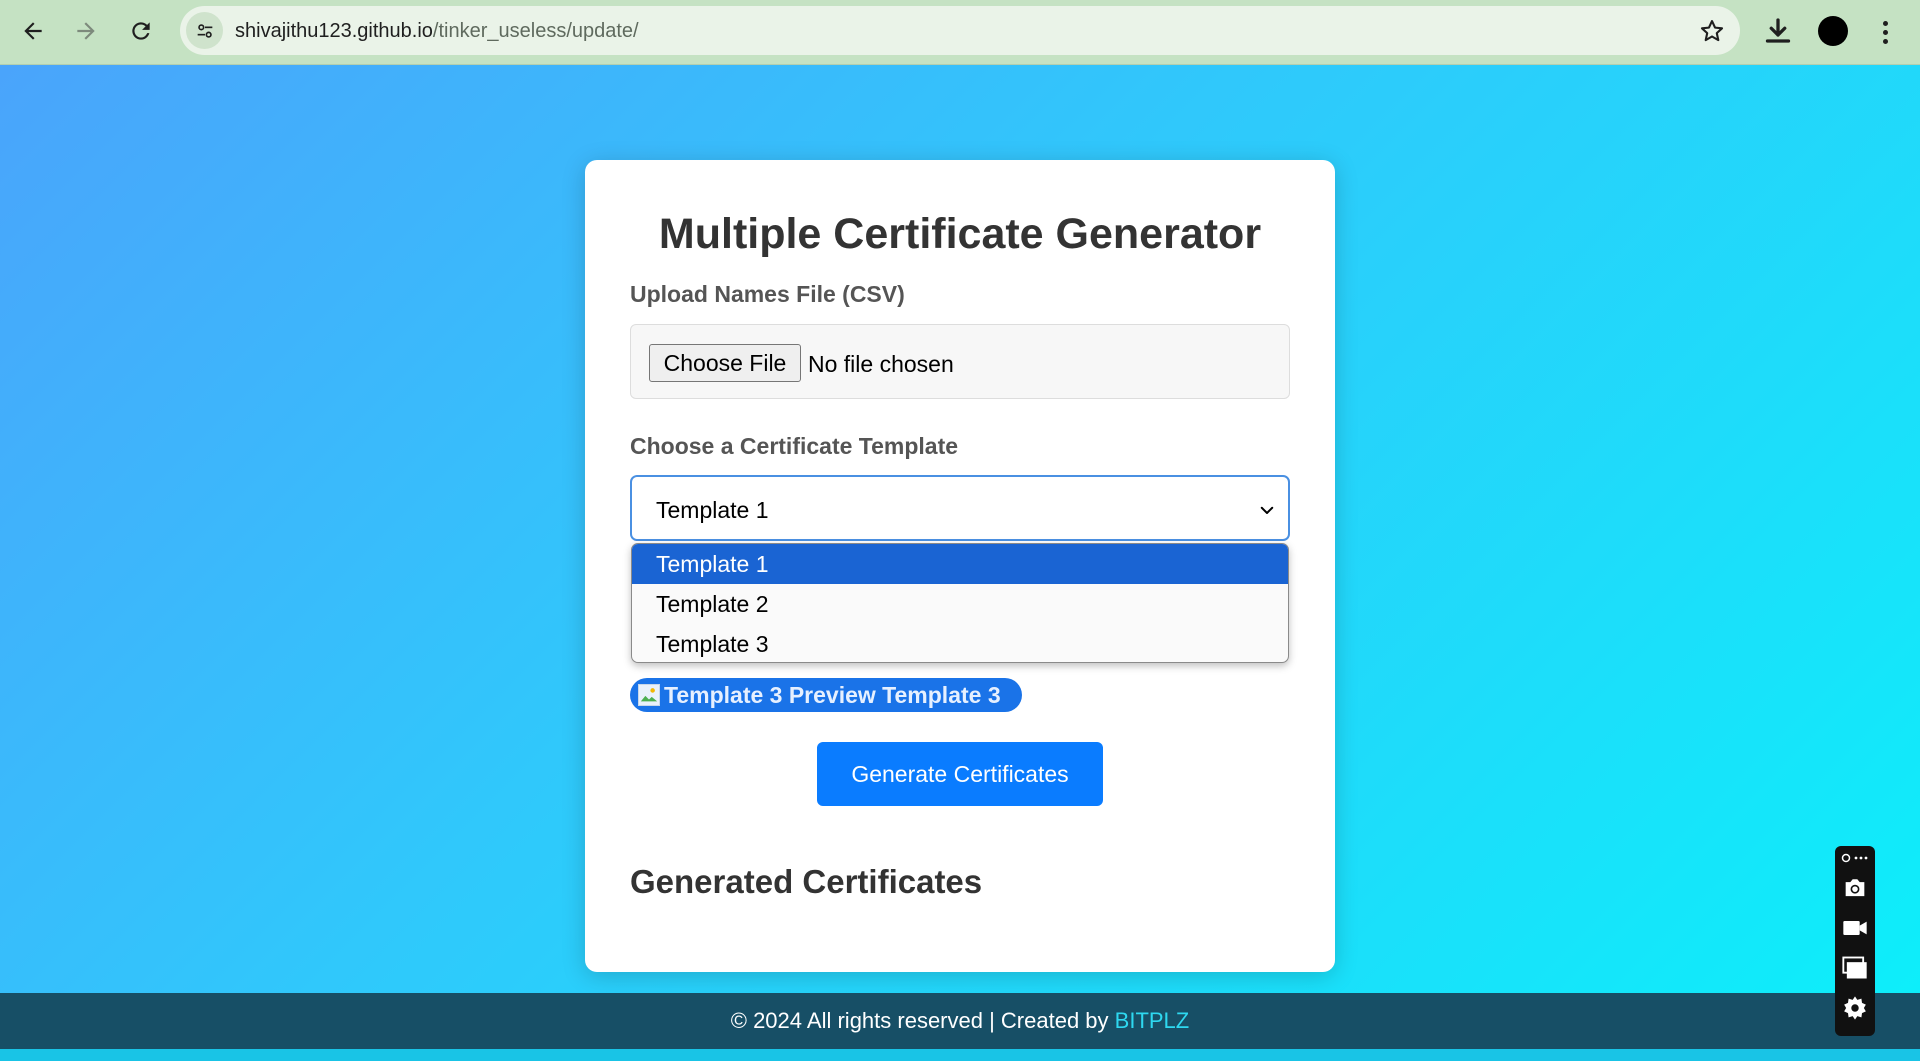  What do you see at coordinates (960, 643) in the screenshot?
I see `template-option-3: Template 3` at bounding box center [960, 643].